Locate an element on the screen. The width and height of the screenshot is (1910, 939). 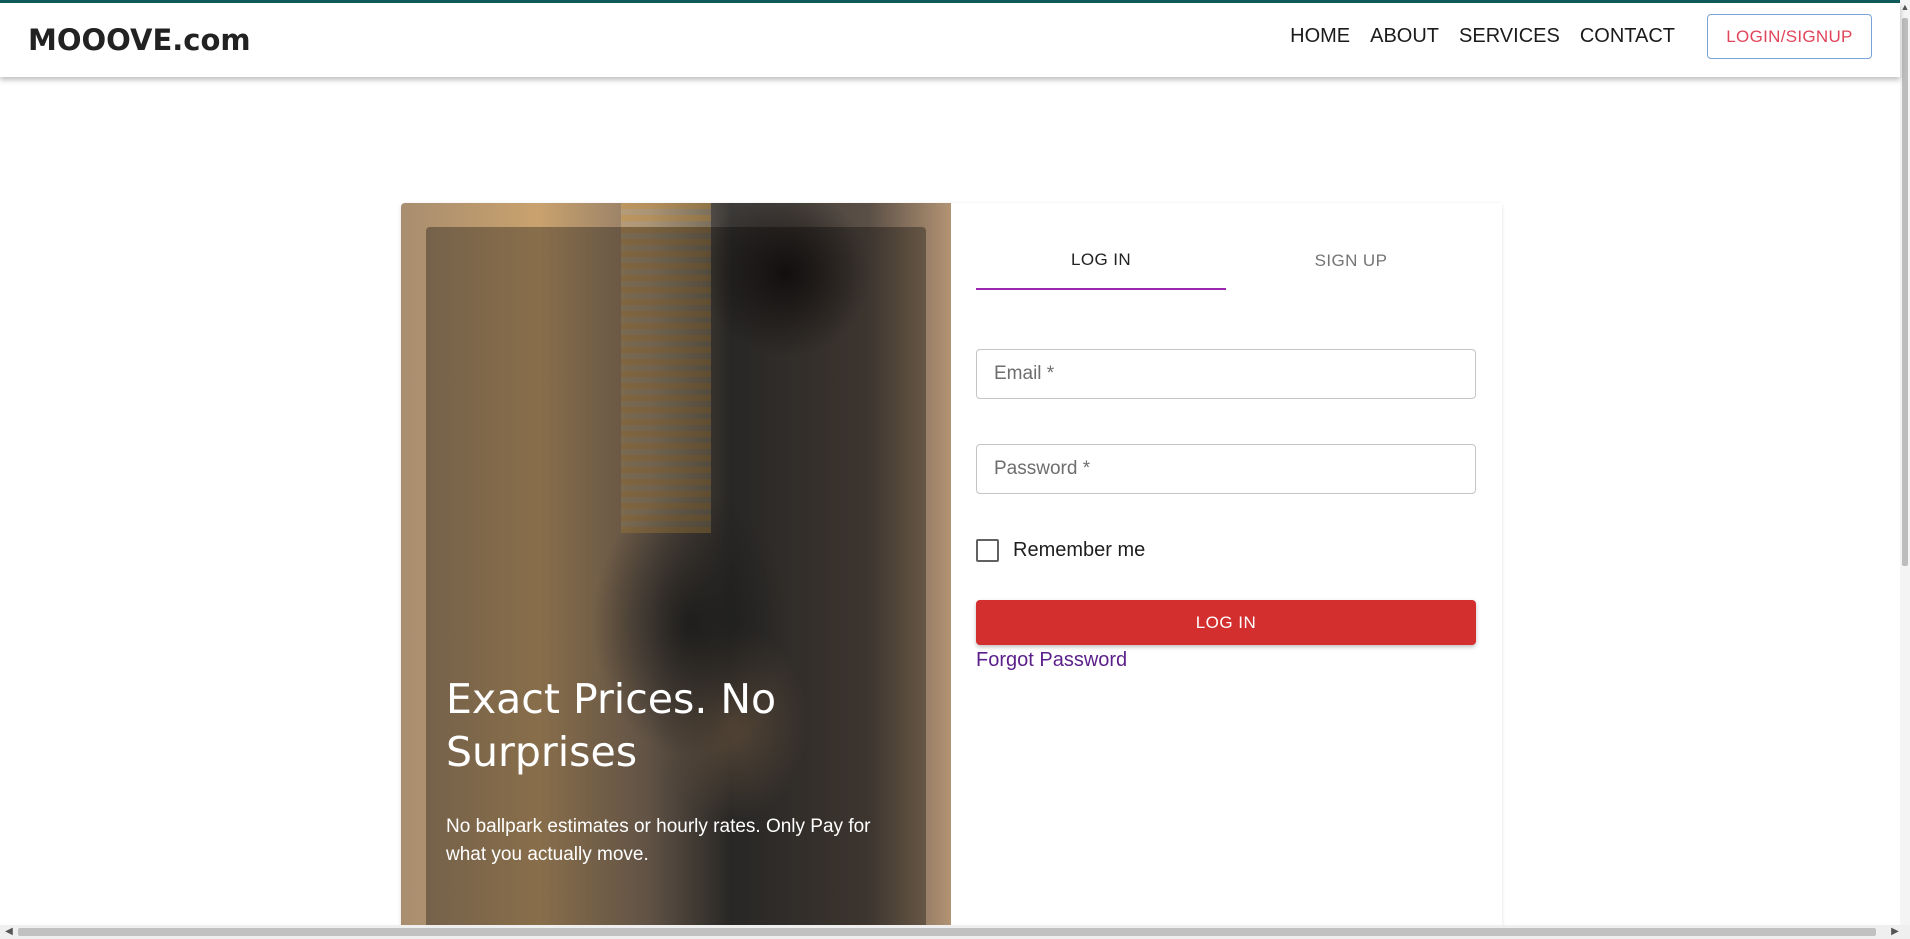
auth-tabs: LOG IN SIGN UP is located at coordinates (1226, 261).